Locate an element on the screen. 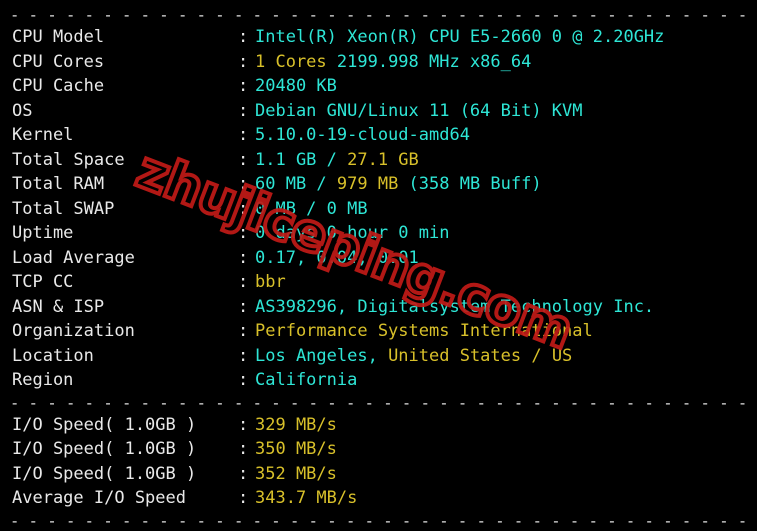 This screenshot has height=531, width=757. system-info-value-segment: 0 days 0 hour 0 min is located at coordinates (352, 233).